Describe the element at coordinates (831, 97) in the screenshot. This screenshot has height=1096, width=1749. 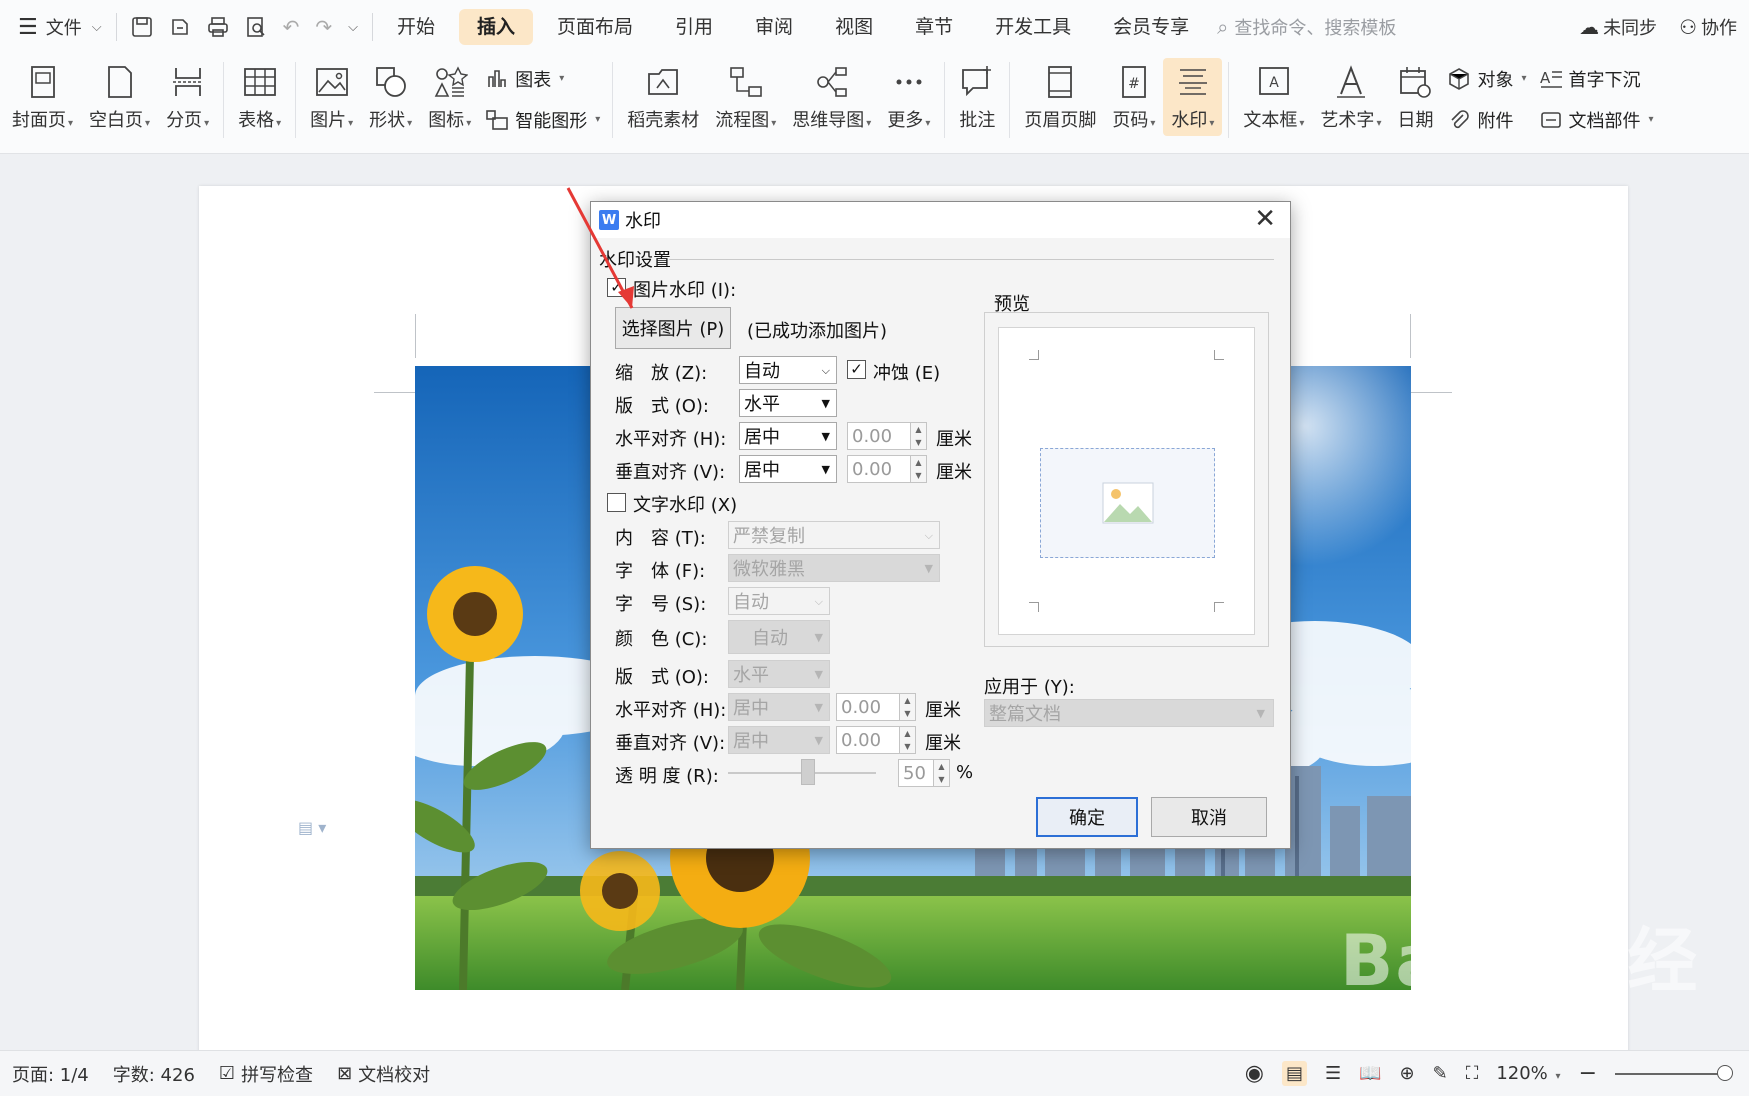
I see `mindmap-button: 思维导图 ▾` at that location.